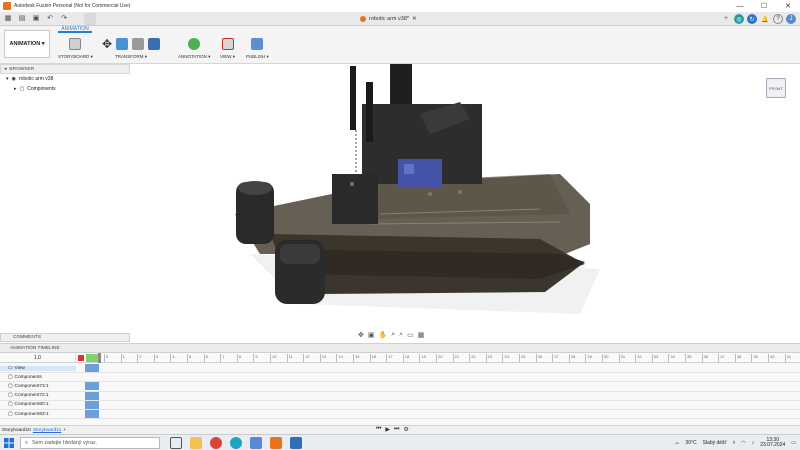 The height and width of the screenshot is (450, 800). Describe the element at coordinates (753, 443) in the screenshot. I see `volume-icon: ♪` at that location.